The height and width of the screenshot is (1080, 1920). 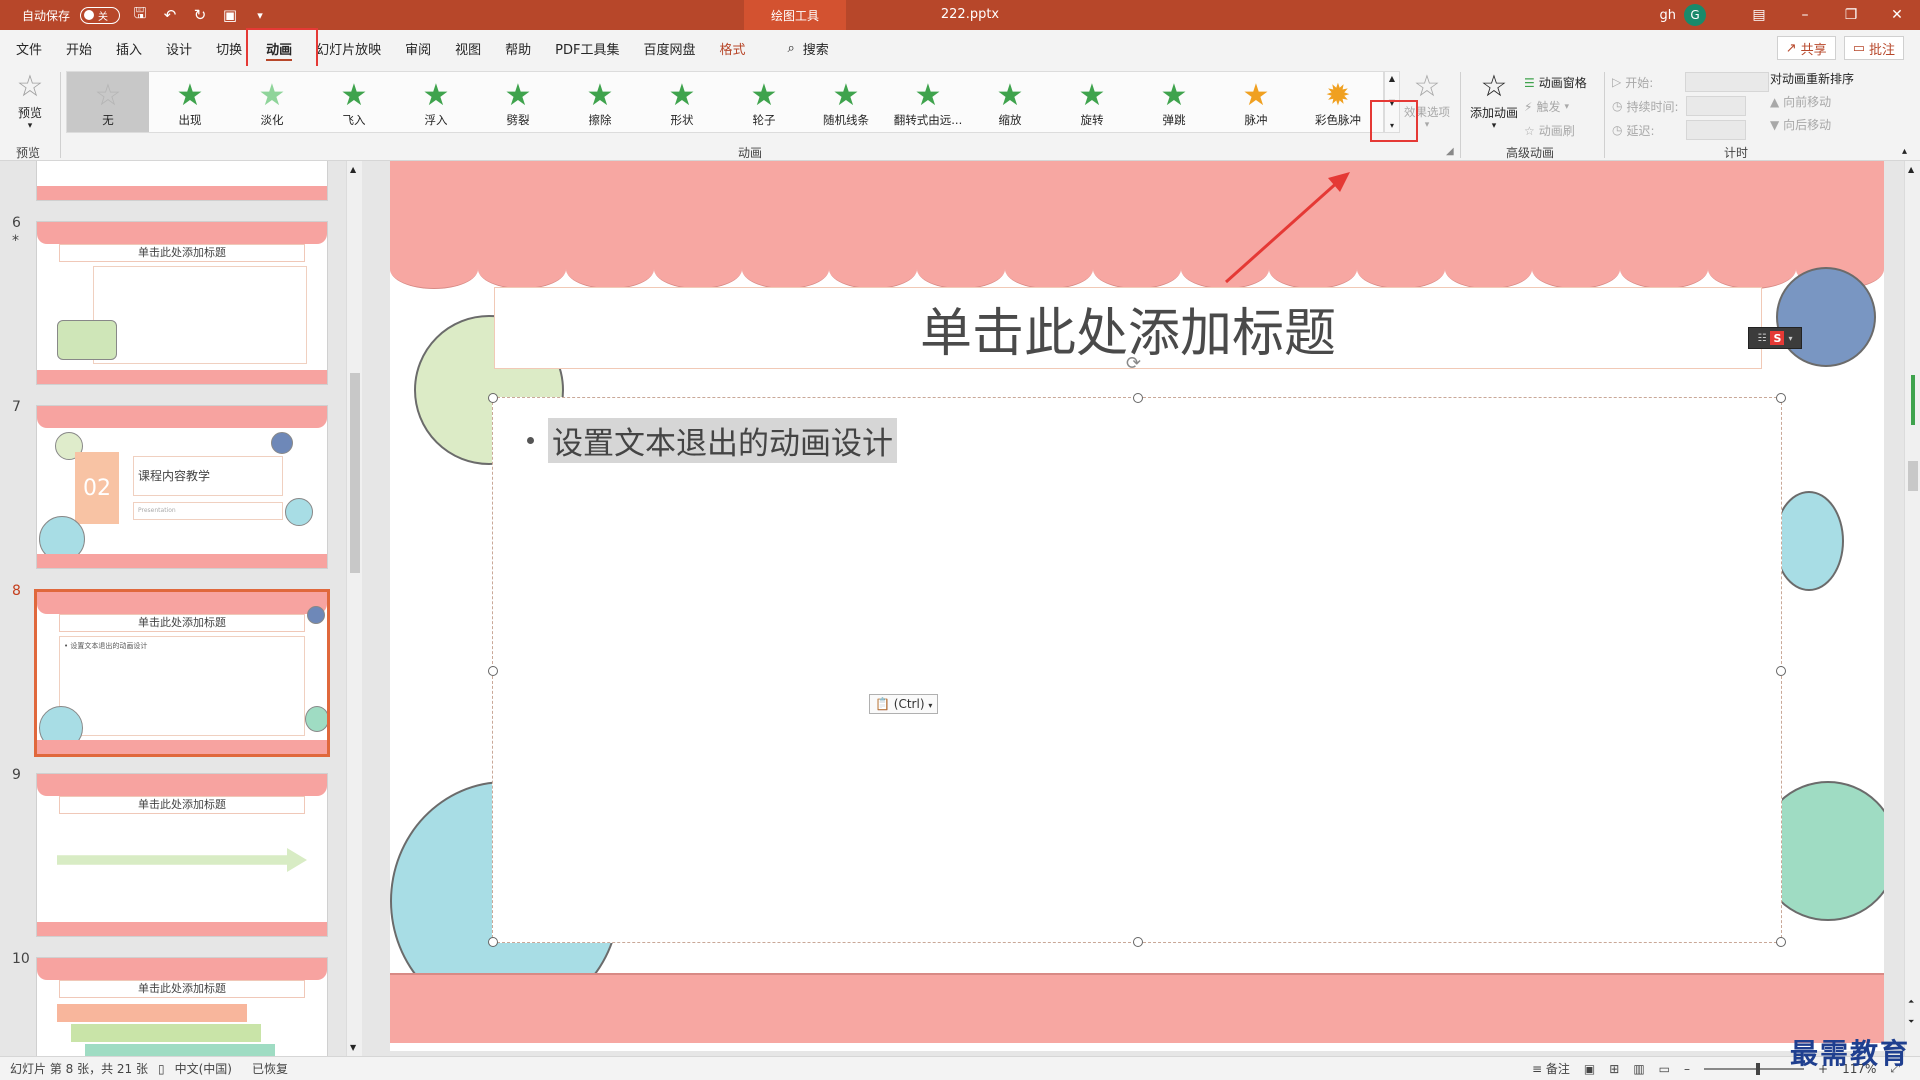 I want to click on tab-file: 文件, so click(x=29, y=48).